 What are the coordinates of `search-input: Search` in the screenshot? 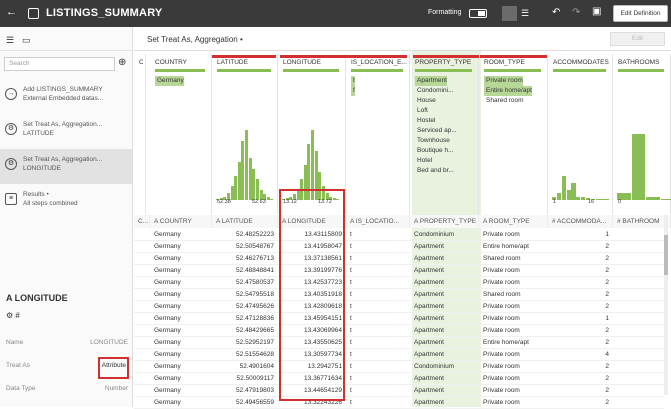 It's located at (59, 64).